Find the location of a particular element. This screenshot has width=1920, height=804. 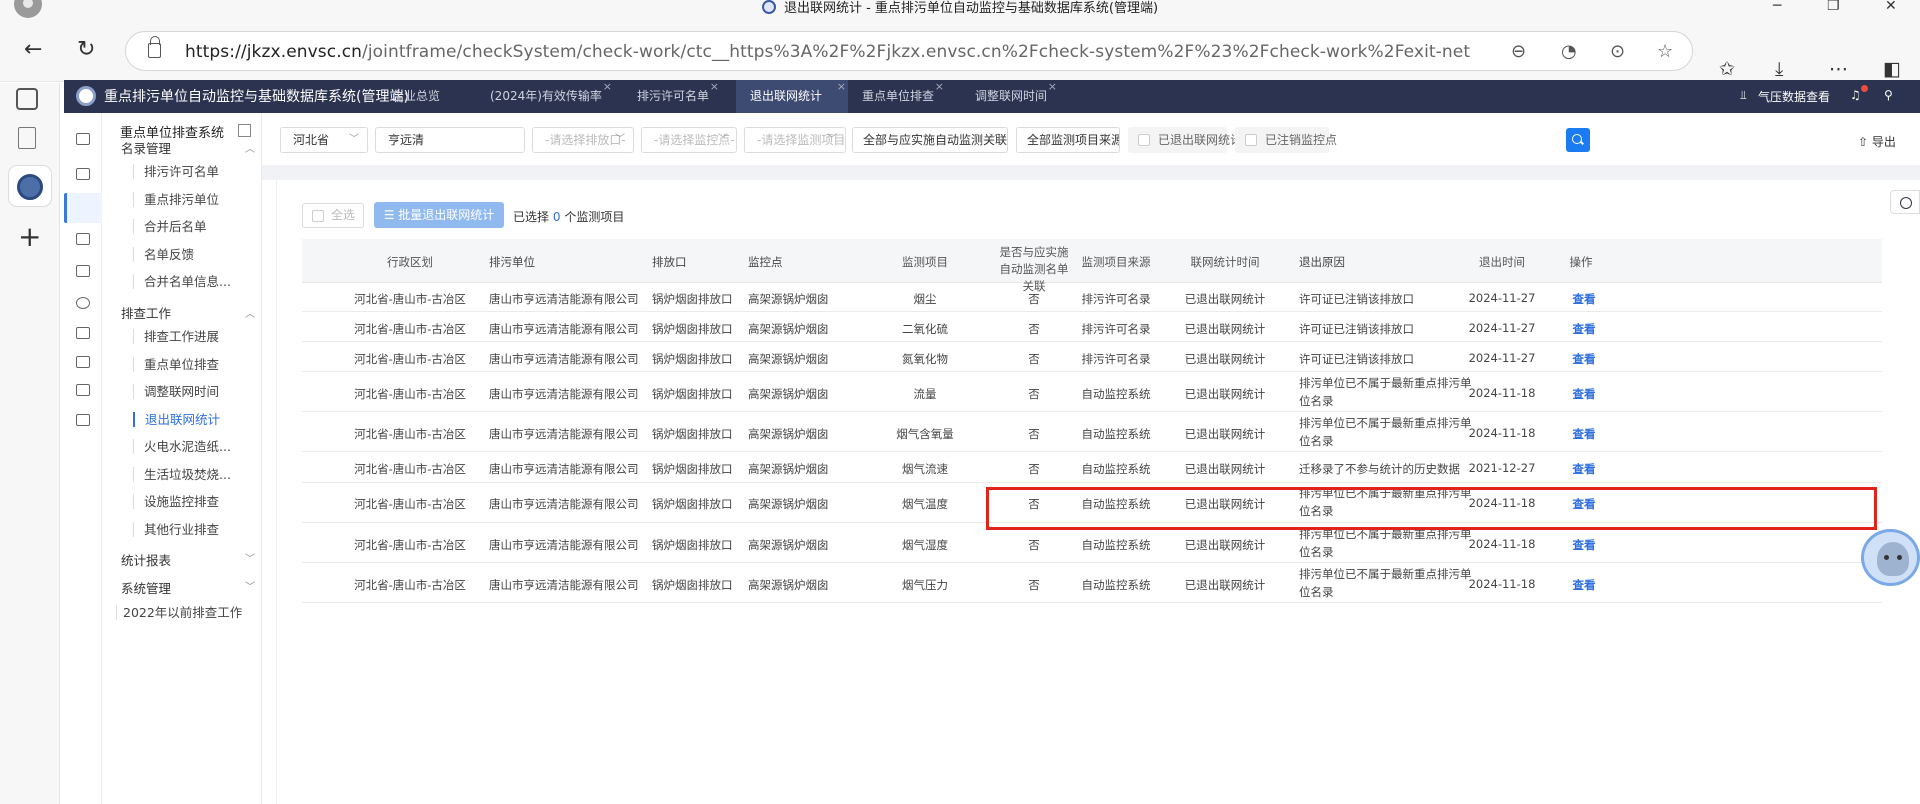

rail-search-doc-icon is located at coordinates (83, 208).